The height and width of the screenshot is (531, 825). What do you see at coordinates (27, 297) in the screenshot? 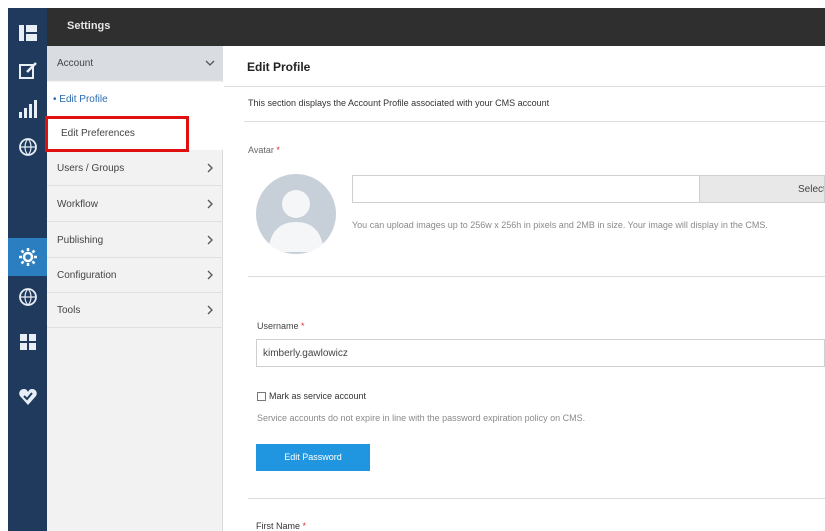
I see `dgm-globe-icon` at bounding box center [27, 297].